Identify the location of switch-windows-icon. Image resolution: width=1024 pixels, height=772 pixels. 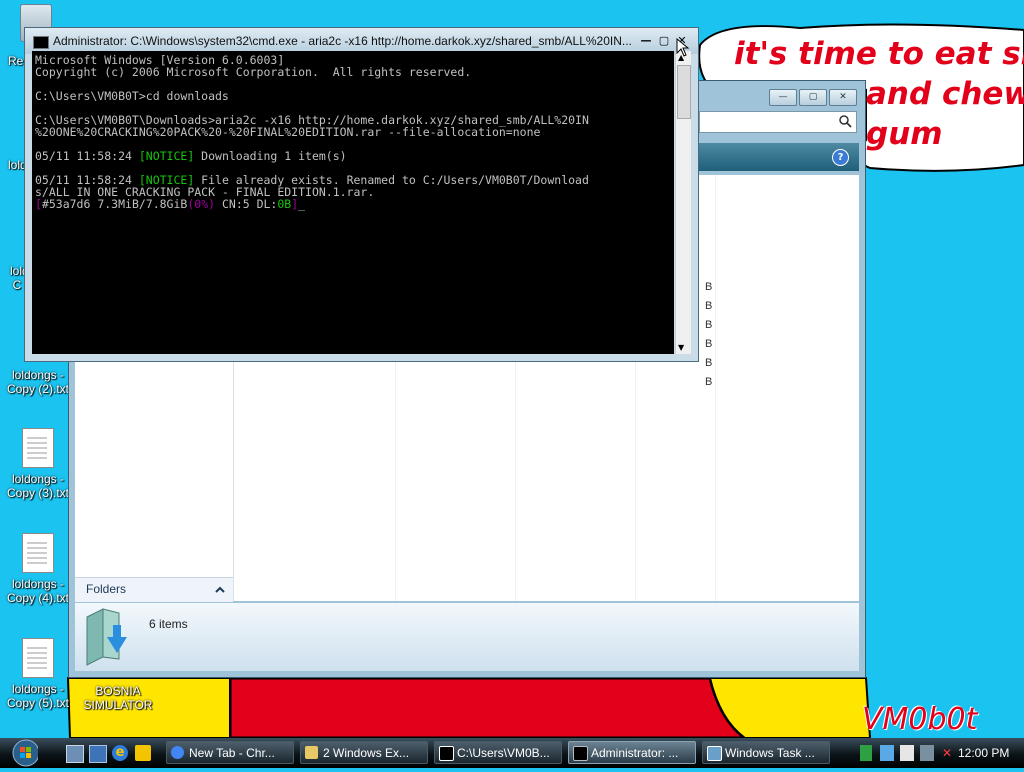
(98, 754).